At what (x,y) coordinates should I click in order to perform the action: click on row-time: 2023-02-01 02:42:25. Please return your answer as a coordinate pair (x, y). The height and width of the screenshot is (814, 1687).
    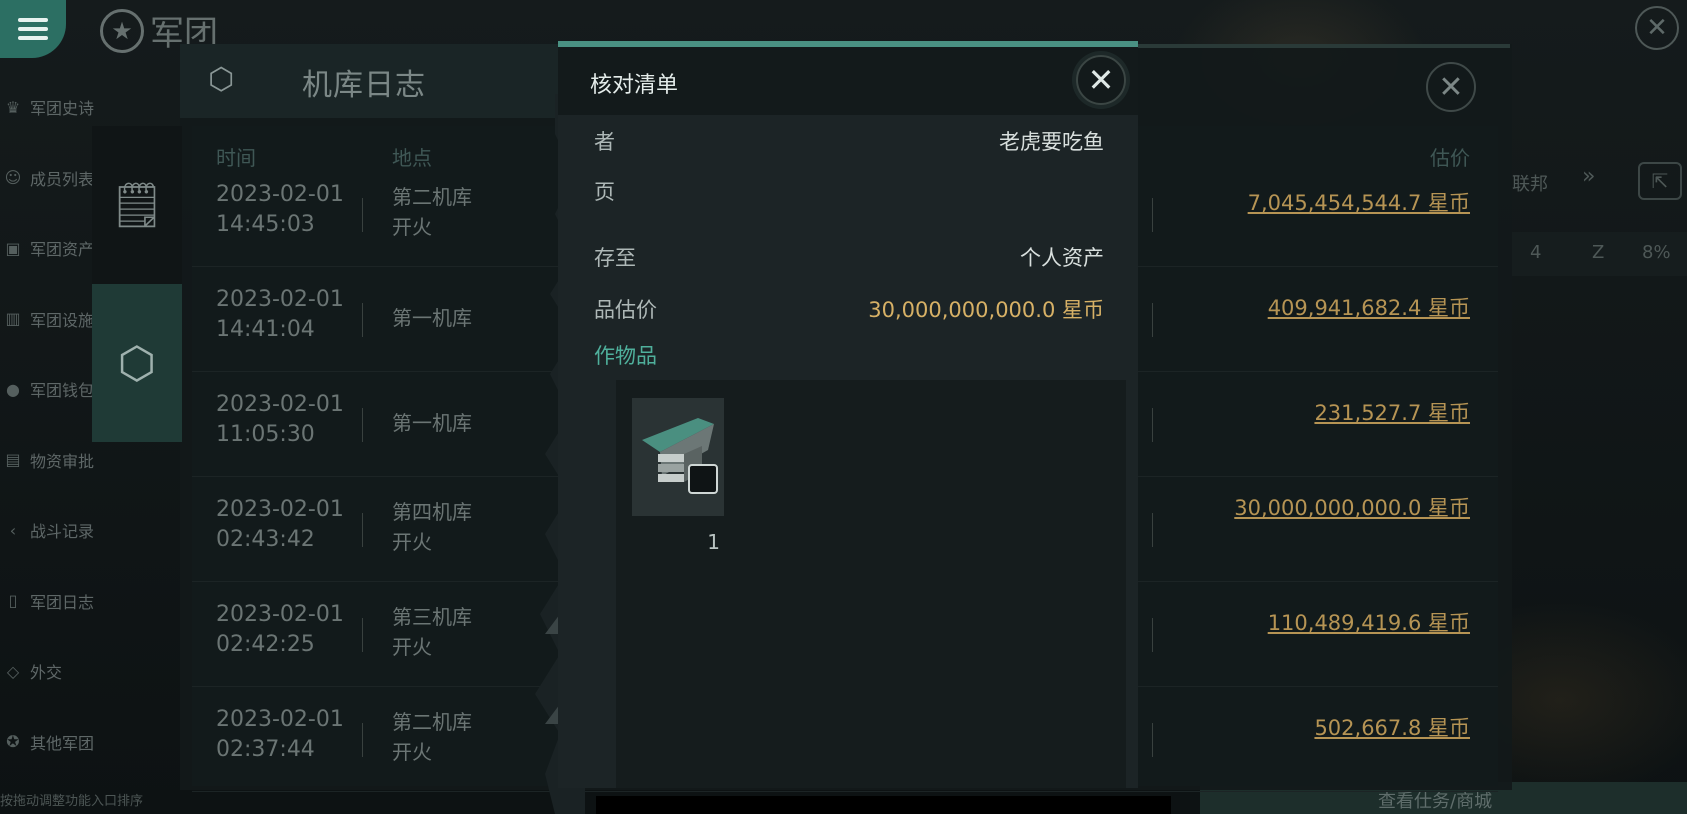
    Looking at the image, I should click on (280, 629).